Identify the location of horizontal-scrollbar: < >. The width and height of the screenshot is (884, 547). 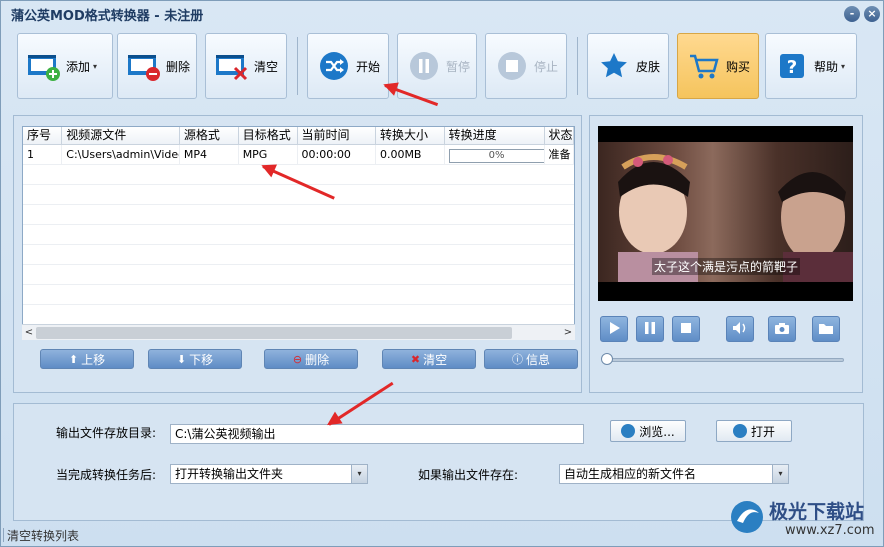
(298, 332).